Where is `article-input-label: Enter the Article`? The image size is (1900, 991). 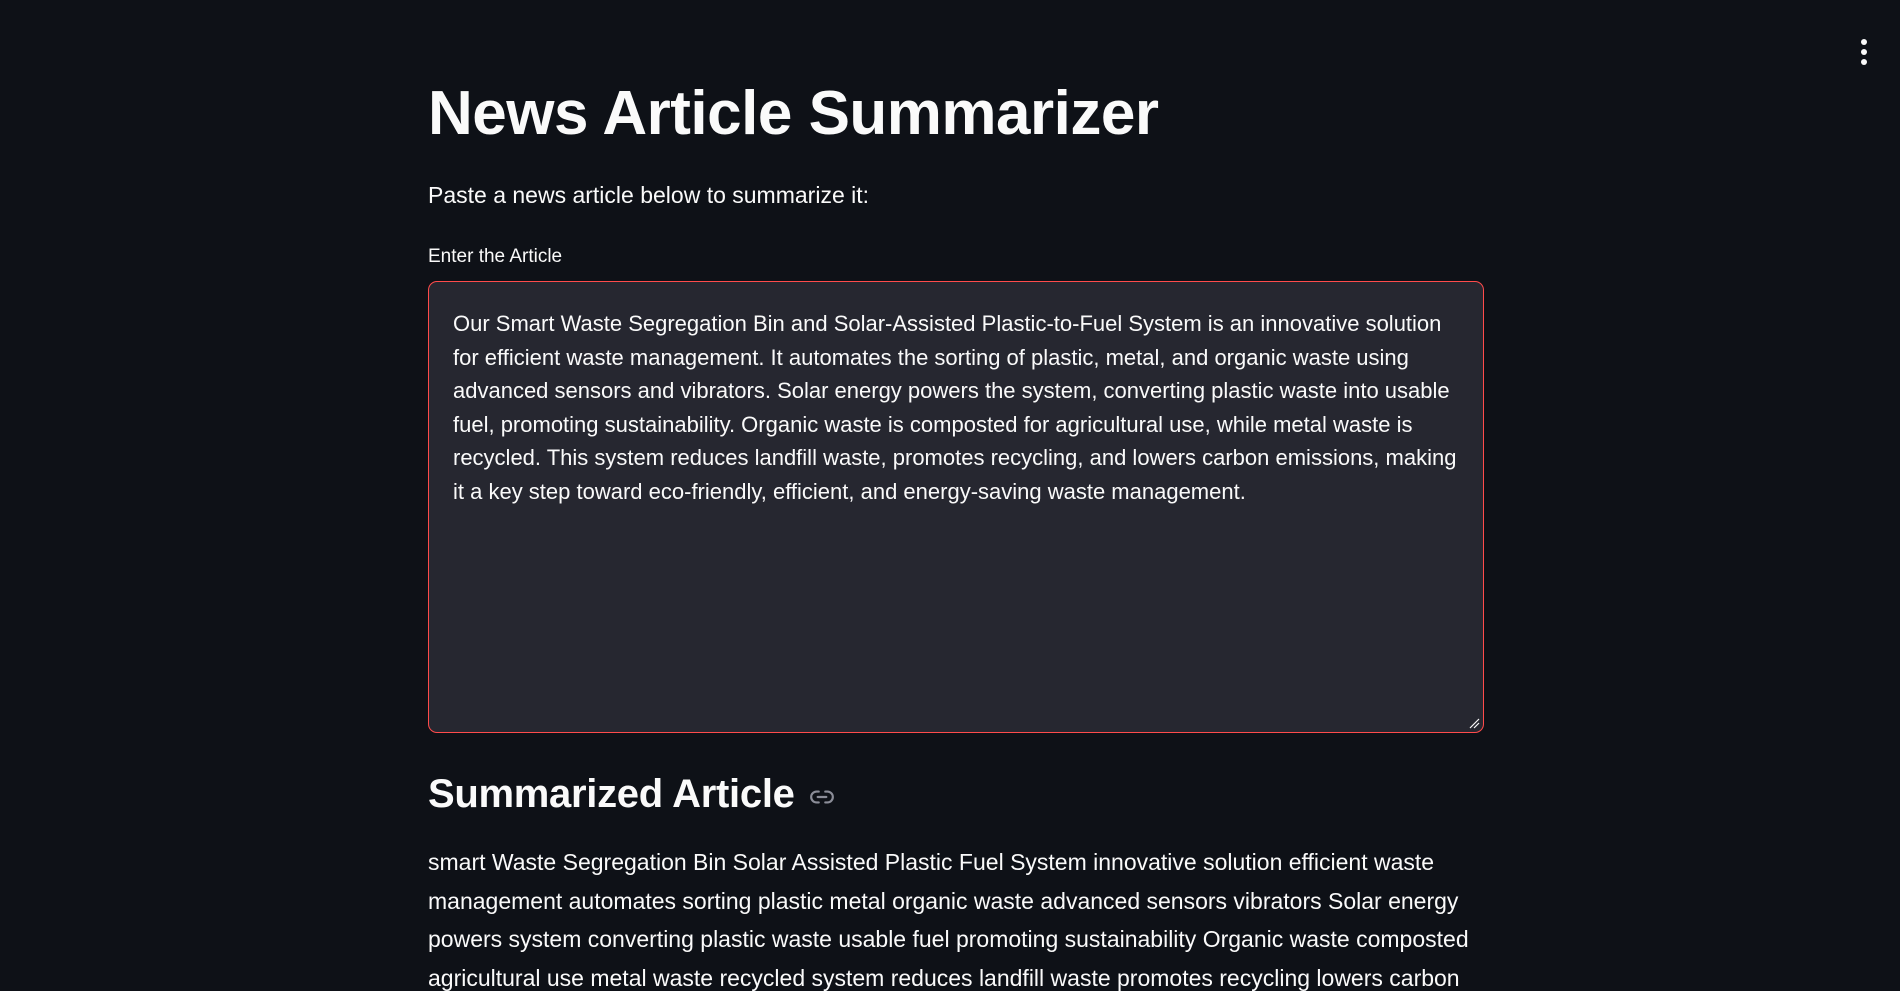 article-input-label: Enter the Article is located at coordinates (495, 256).